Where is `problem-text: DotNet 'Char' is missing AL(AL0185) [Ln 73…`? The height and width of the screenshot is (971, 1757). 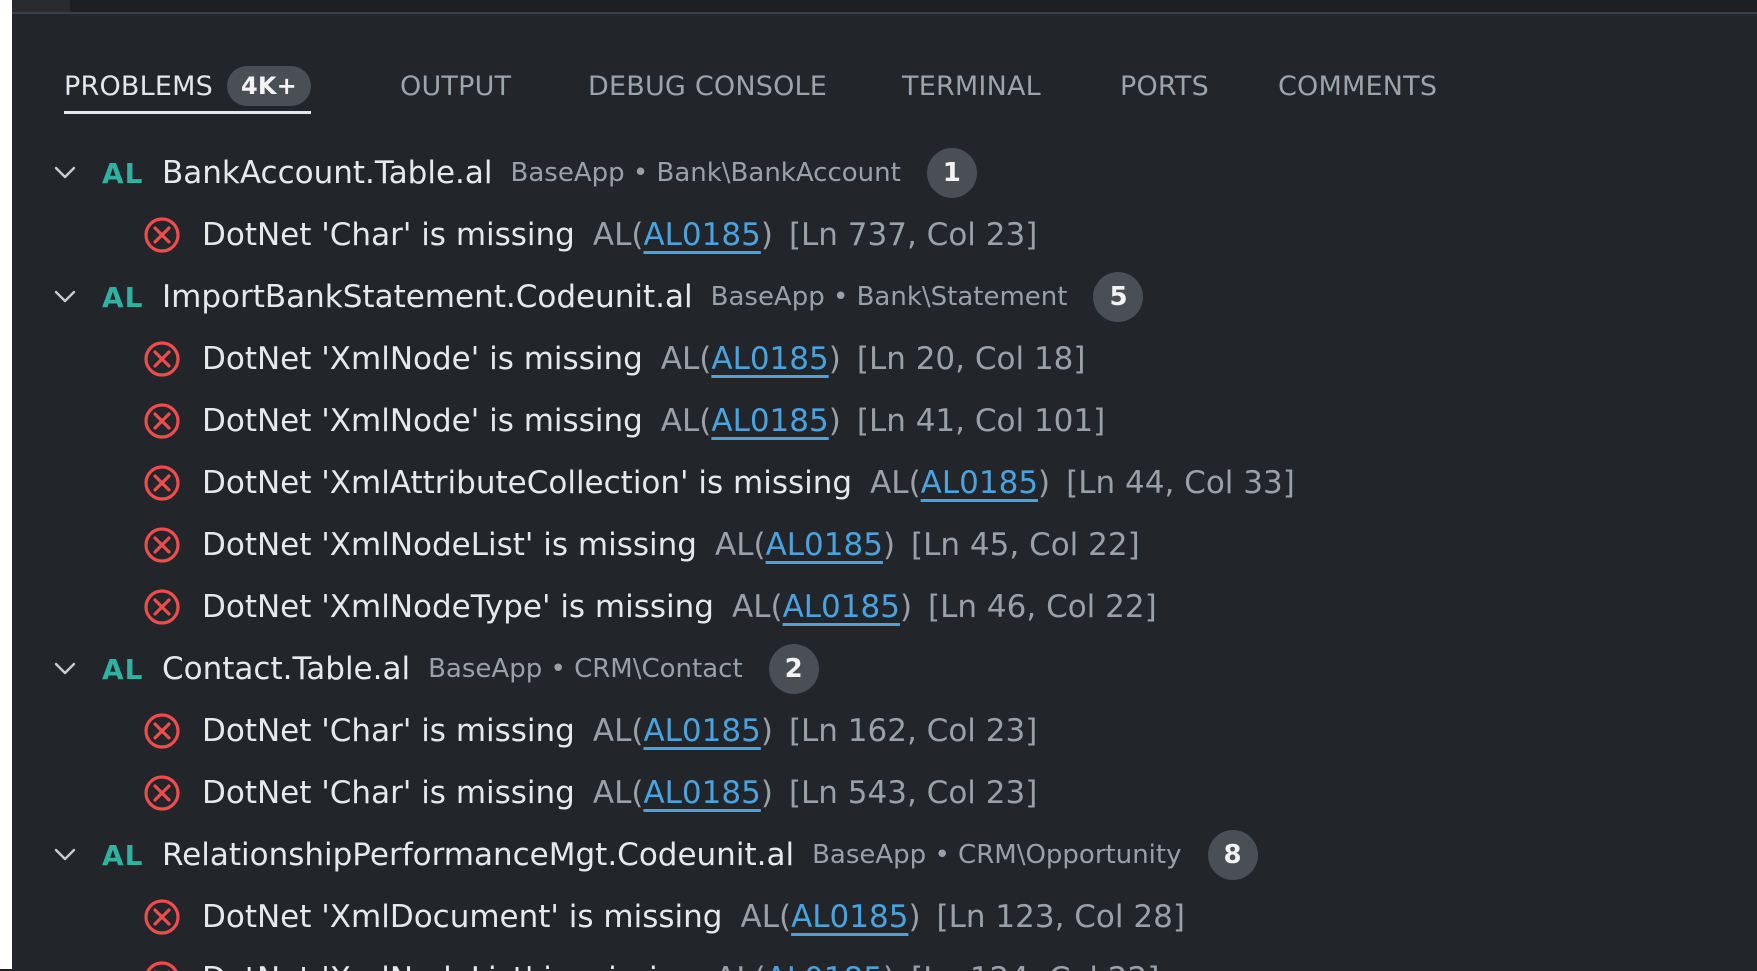
problem-text: DotNet 'Char' is missing AL(AL0185) [Ln 73… is located at coordinates (619, 235).